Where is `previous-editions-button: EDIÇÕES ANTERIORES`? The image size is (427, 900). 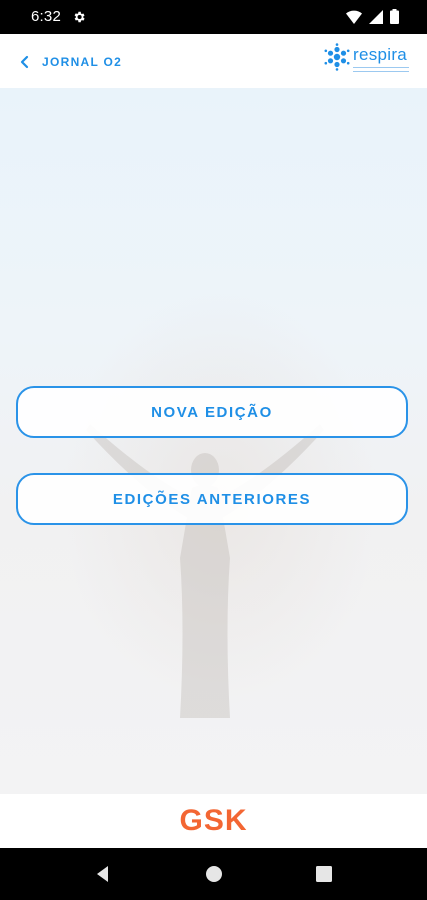 previous-editions-button: EDIÇÕES ANTERIORES is located at coordinates (212, 499).